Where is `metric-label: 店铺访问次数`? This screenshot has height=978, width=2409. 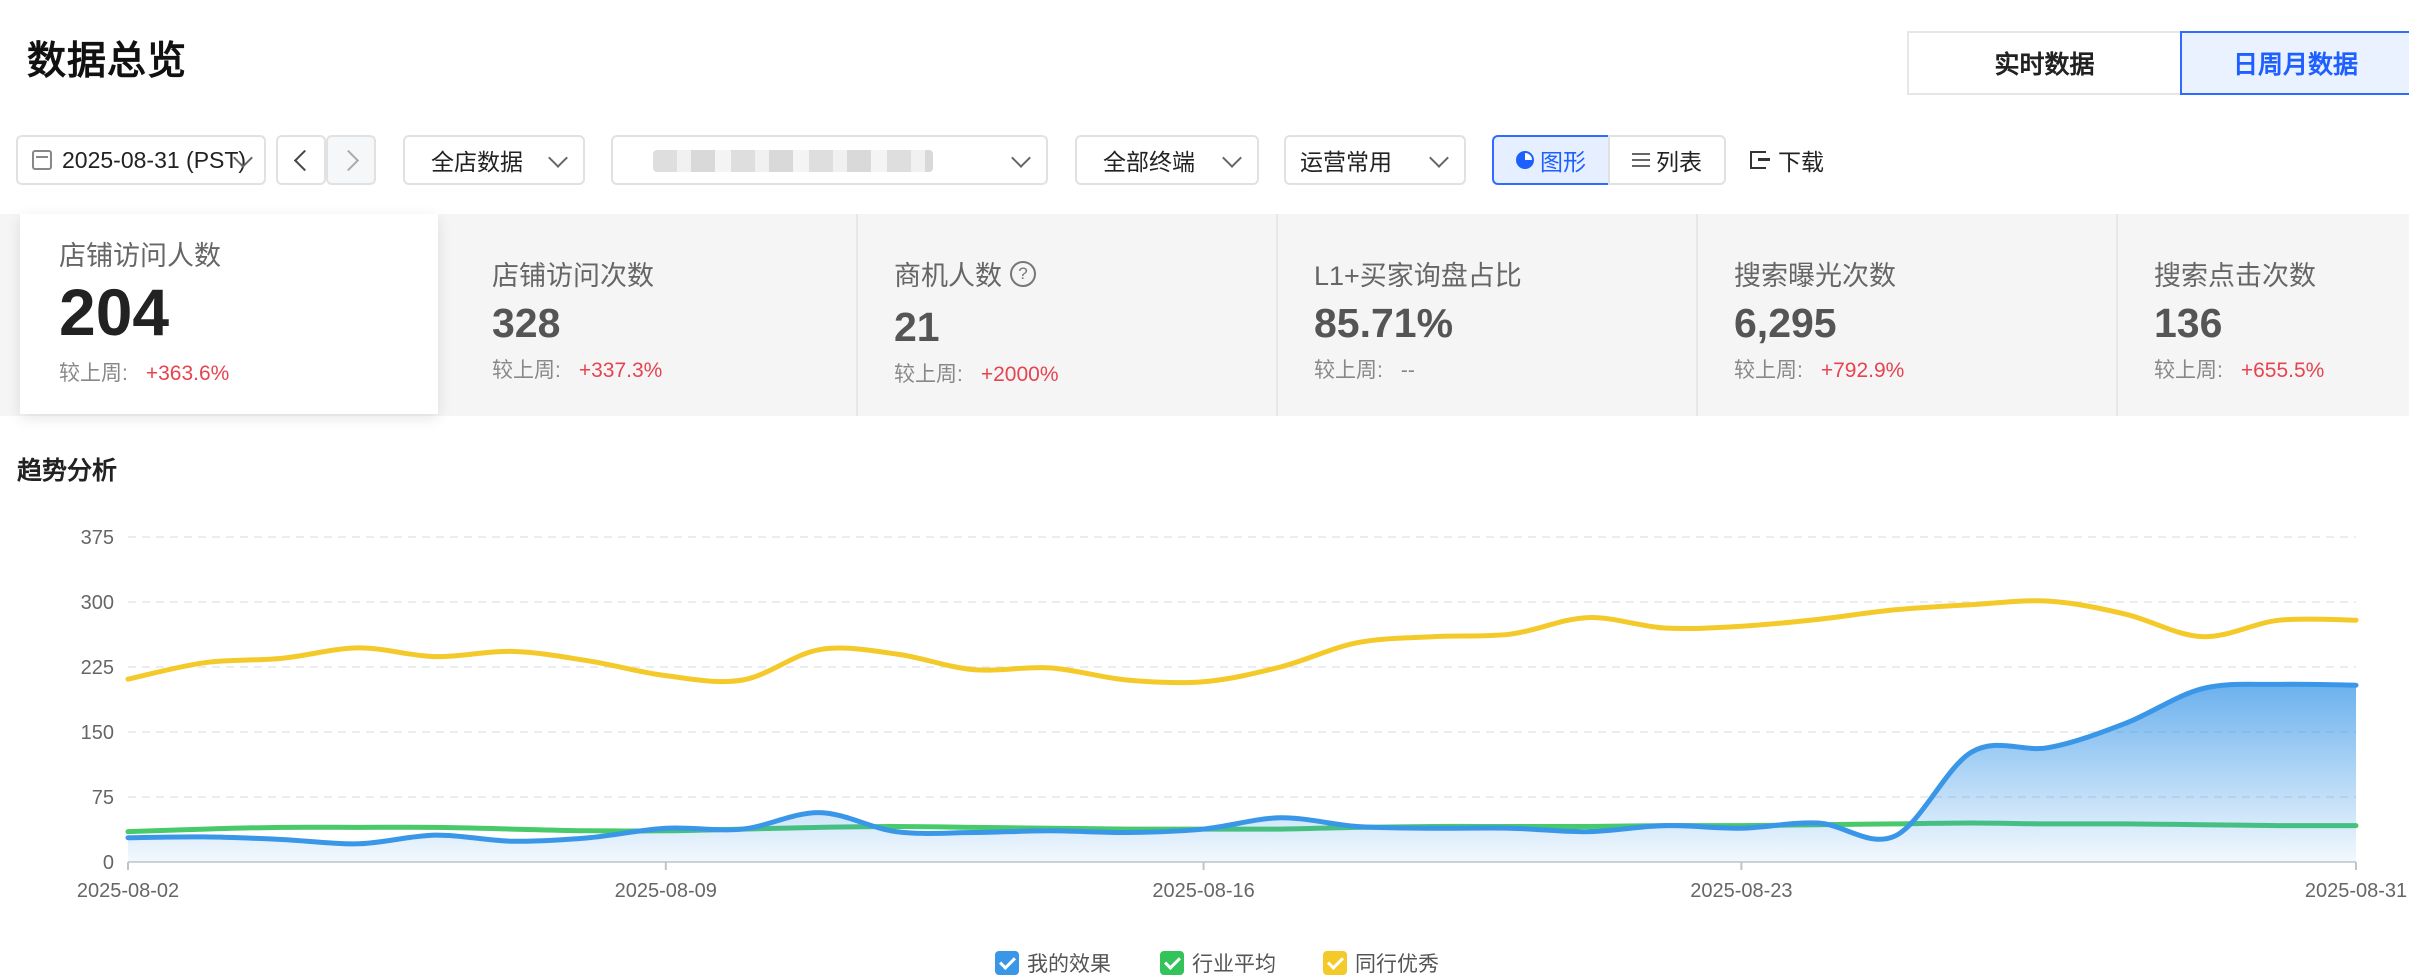 metric-label: 店铺访问次数 is located at coordinates (573, 276).